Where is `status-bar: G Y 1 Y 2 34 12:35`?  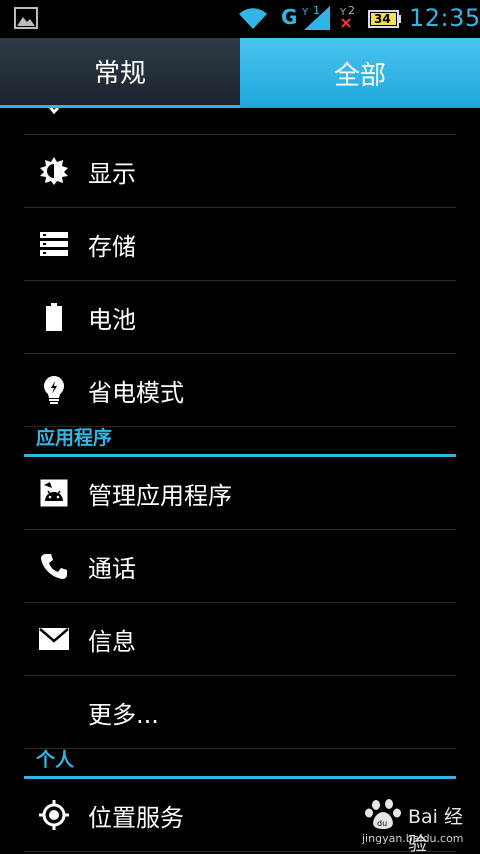 status-bar: G Y 1 Y 2 34 12:35 is located at coordinates (240, 19).